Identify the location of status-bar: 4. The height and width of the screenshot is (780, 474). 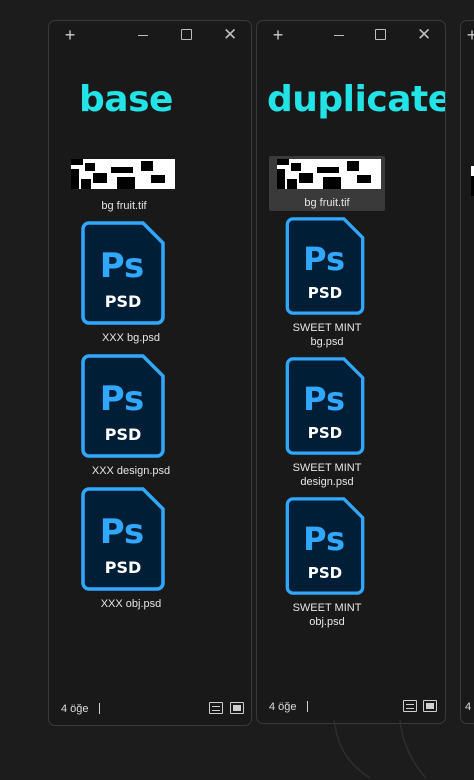
(467, 707).